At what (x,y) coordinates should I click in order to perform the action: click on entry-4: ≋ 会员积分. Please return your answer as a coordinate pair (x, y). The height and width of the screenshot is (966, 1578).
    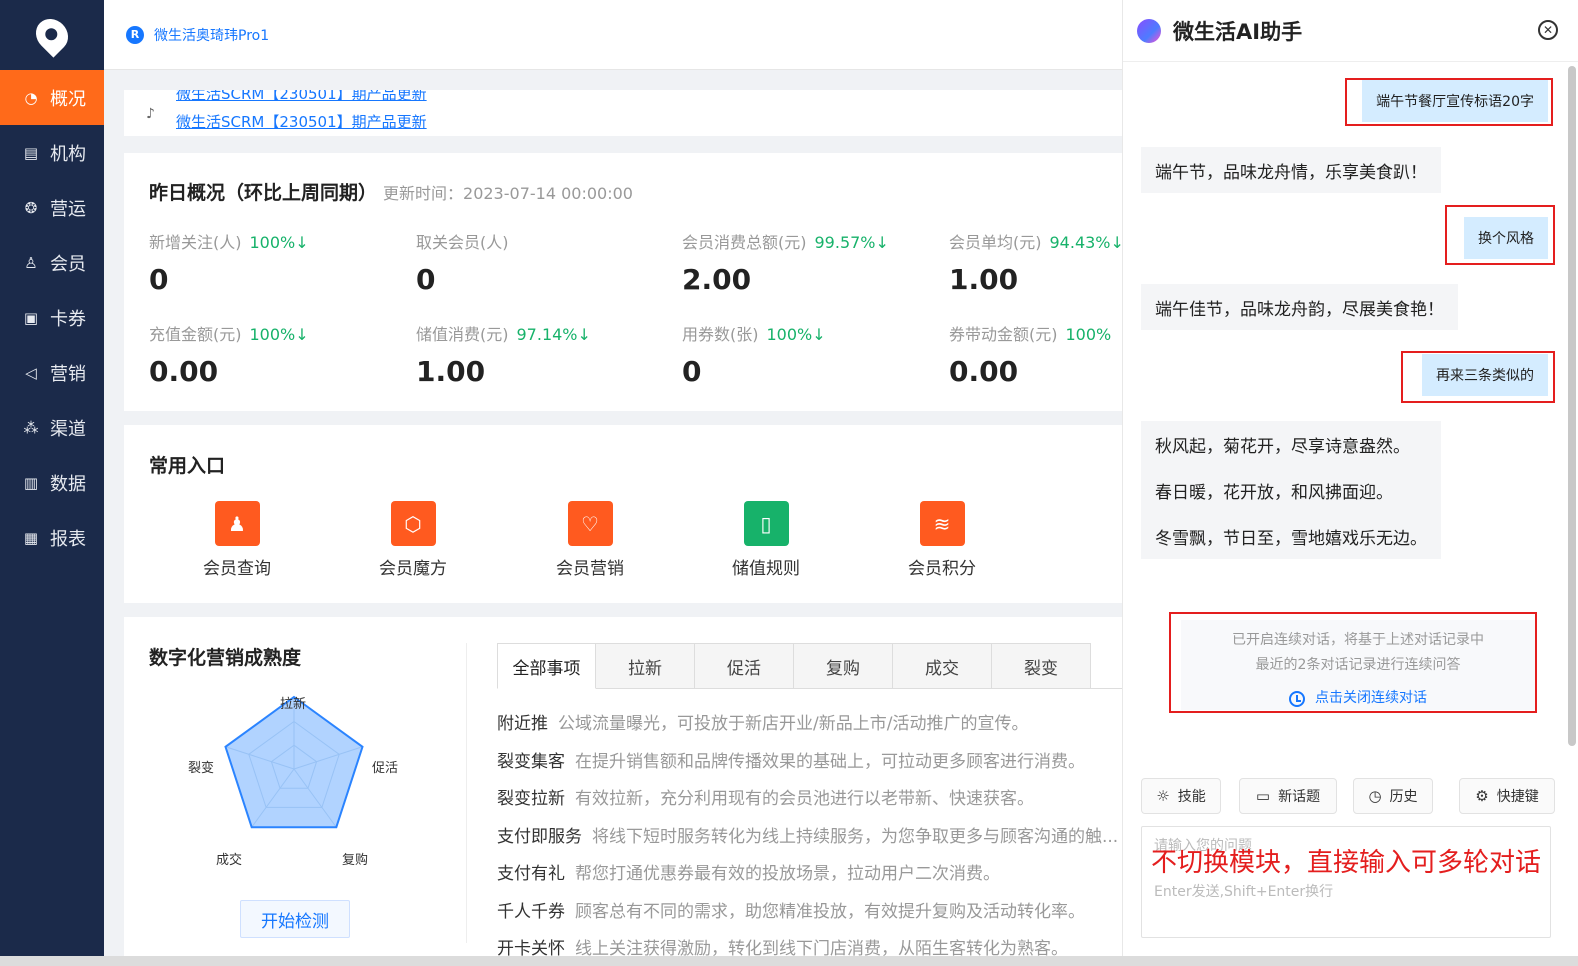
    Looking at the image, I should click on (942, 540).